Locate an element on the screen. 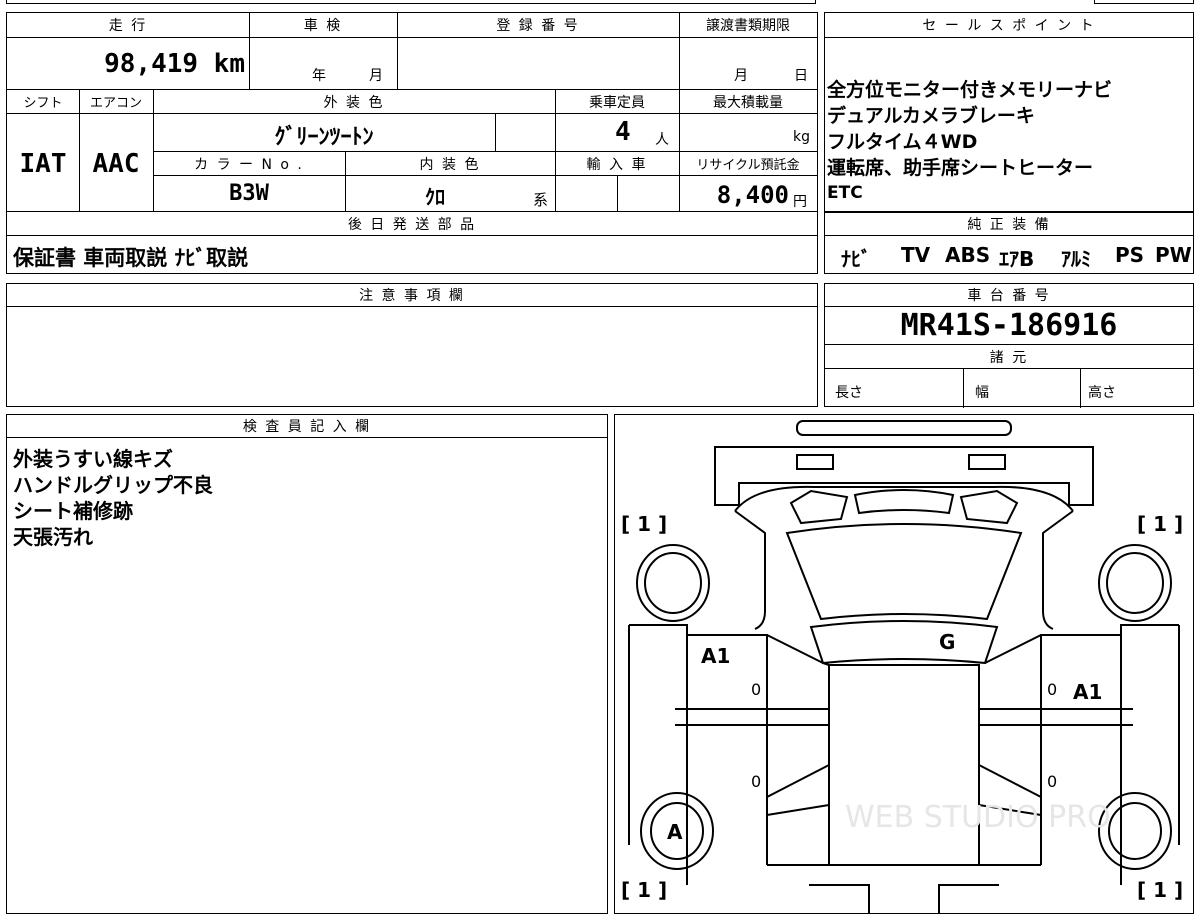 Image resolution: width=1200 pixels, height=914 pixels. inspector-note-2: ハンドルグリップ不良 is located at coordinates (113, 485).